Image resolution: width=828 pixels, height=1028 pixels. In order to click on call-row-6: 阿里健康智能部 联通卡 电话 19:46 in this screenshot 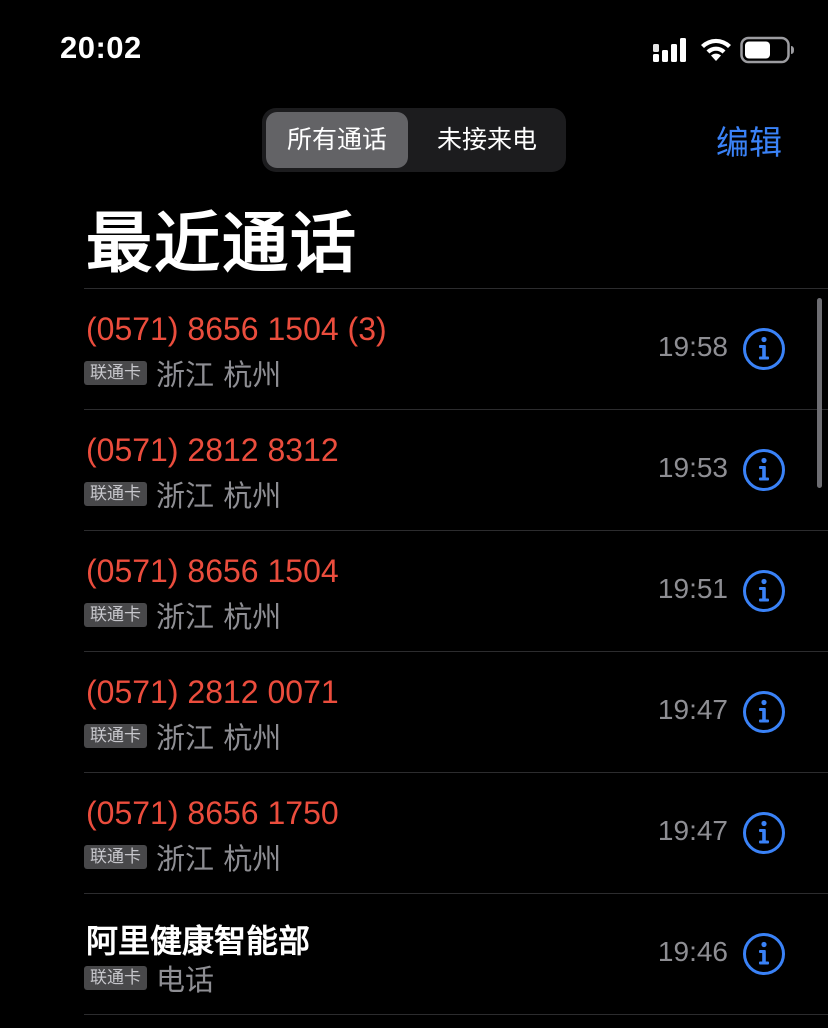, I will do `click(456, 954)`.